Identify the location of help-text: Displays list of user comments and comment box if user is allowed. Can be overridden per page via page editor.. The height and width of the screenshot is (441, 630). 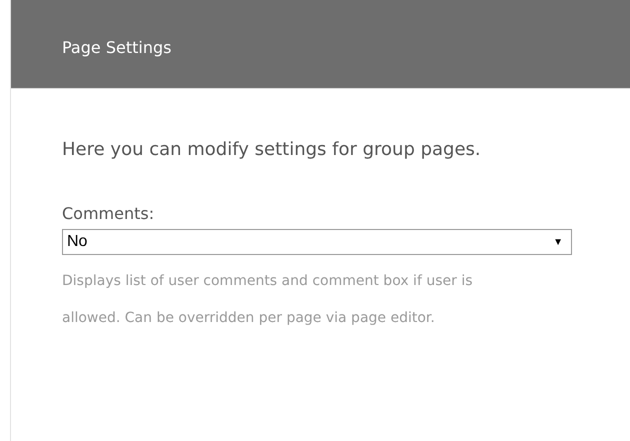
(268, 300).